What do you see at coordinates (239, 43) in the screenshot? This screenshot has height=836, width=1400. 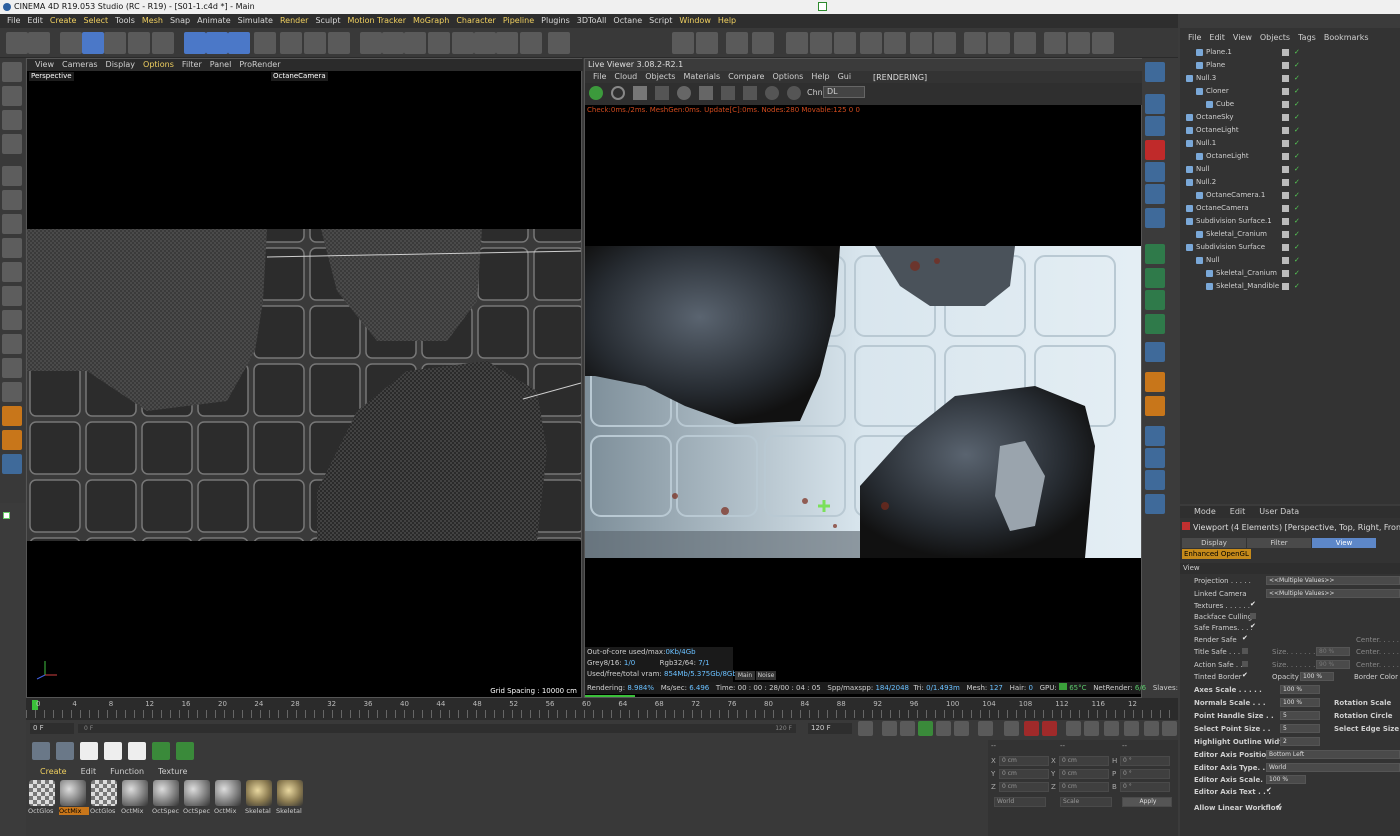 I see `z-axis-icon` at bounding box center [239, 43].